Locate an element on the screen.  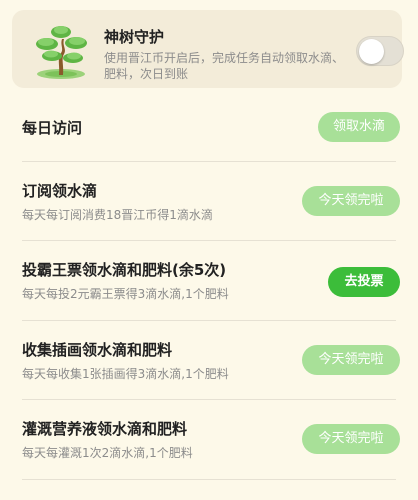
toggle-knob is located at coordinates (371, 51).